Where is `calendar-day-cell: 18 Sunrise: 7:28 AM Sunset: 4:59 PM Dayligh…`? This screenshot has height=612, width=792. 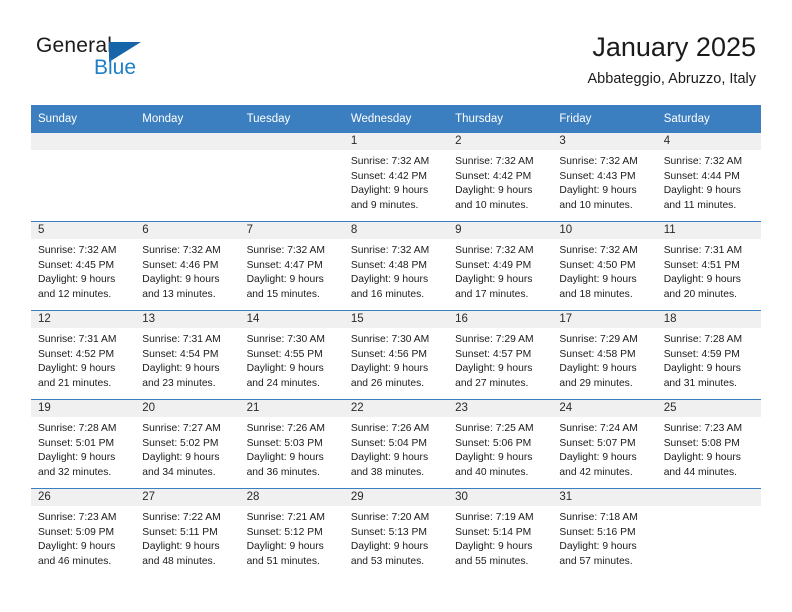
calendar-day-cell: 18 Sunrise: 7:28 AM Sunset: 4:59 PM Dayligh… is located at coordinates (708, 355).